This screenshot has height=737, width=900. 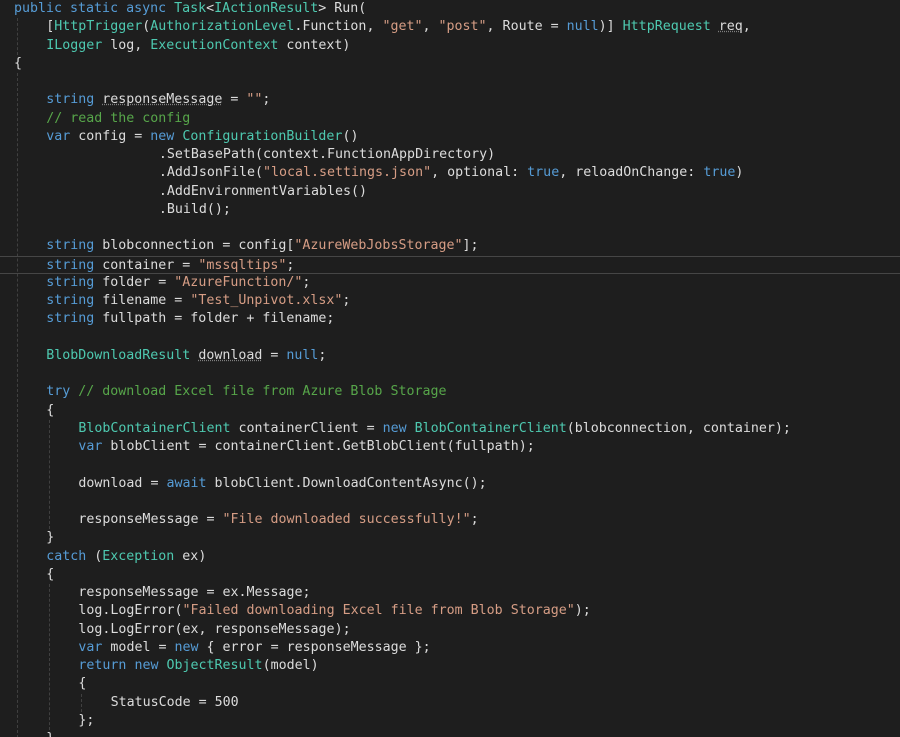 What do you see at coordinates (194, 245) in the screenshot?
I see `code-token: blobconnection = config[` at bounding box center [194, 245].